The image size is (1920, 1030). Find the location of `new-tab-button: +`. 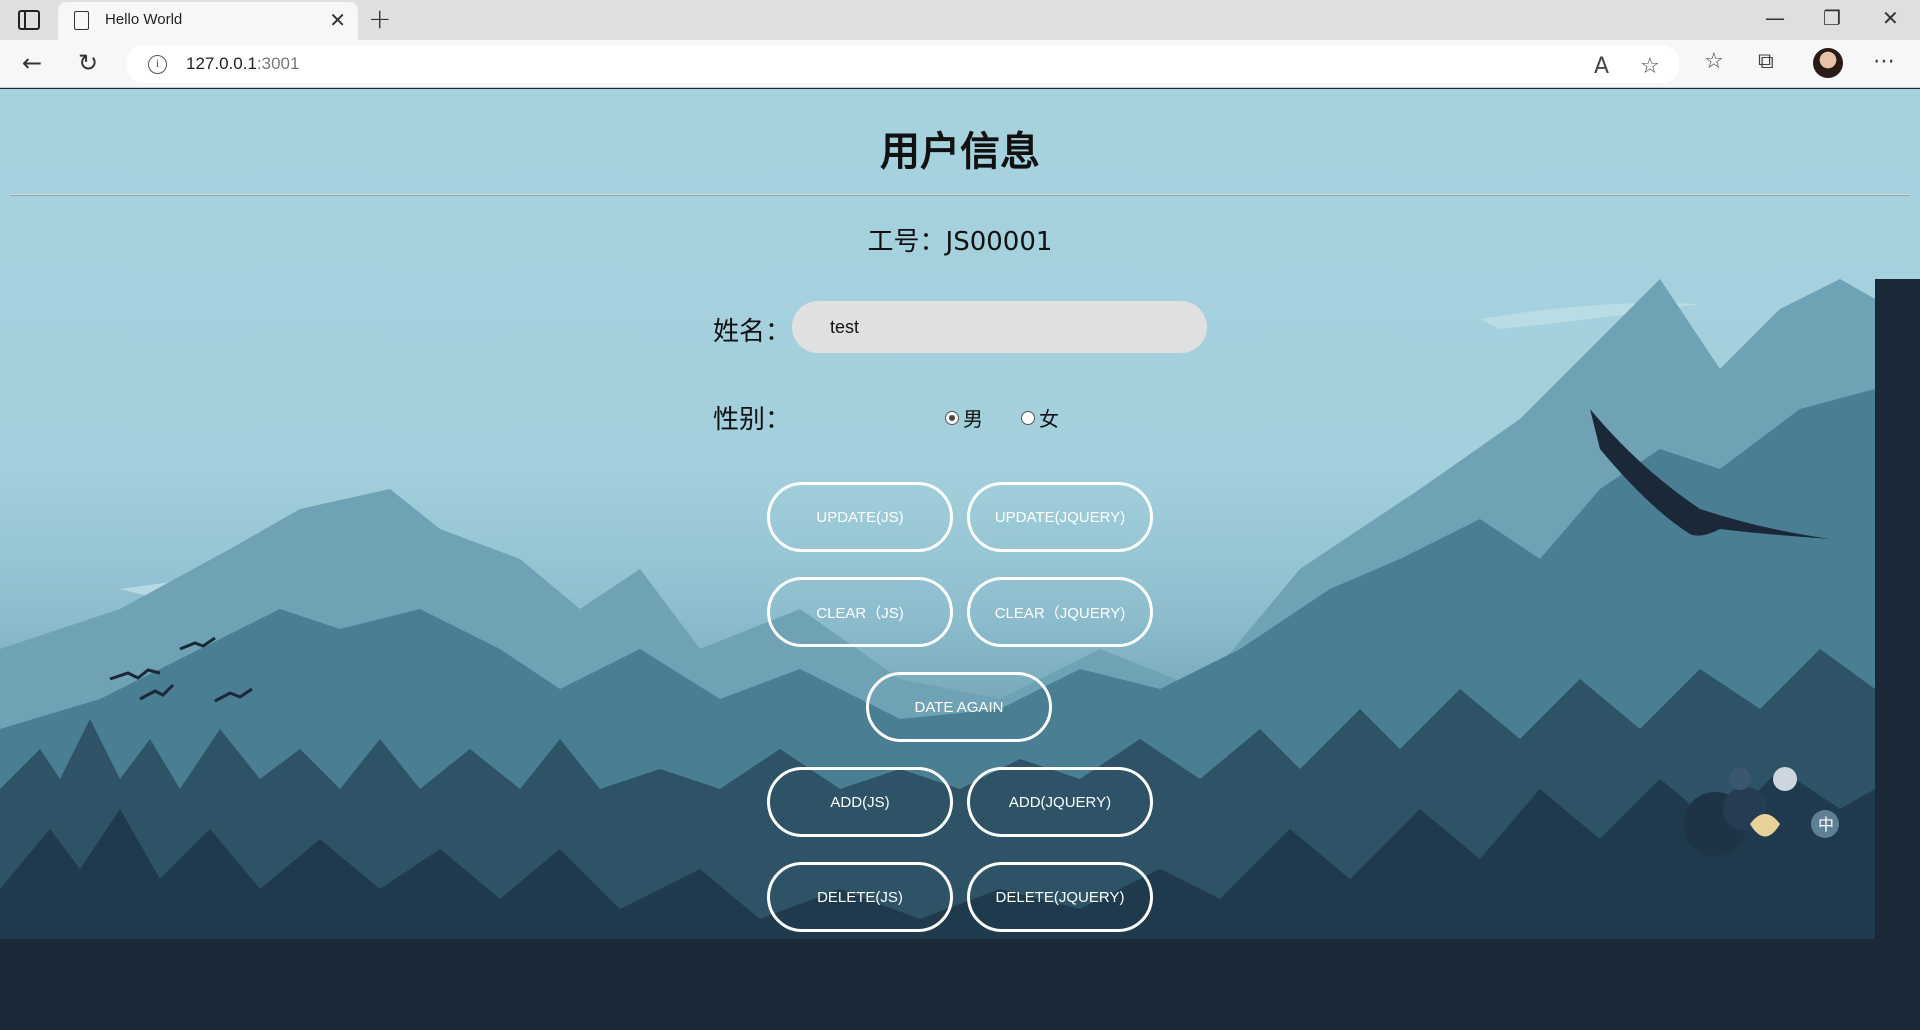

new-tab-button: + is located at coordinates (379, 18).